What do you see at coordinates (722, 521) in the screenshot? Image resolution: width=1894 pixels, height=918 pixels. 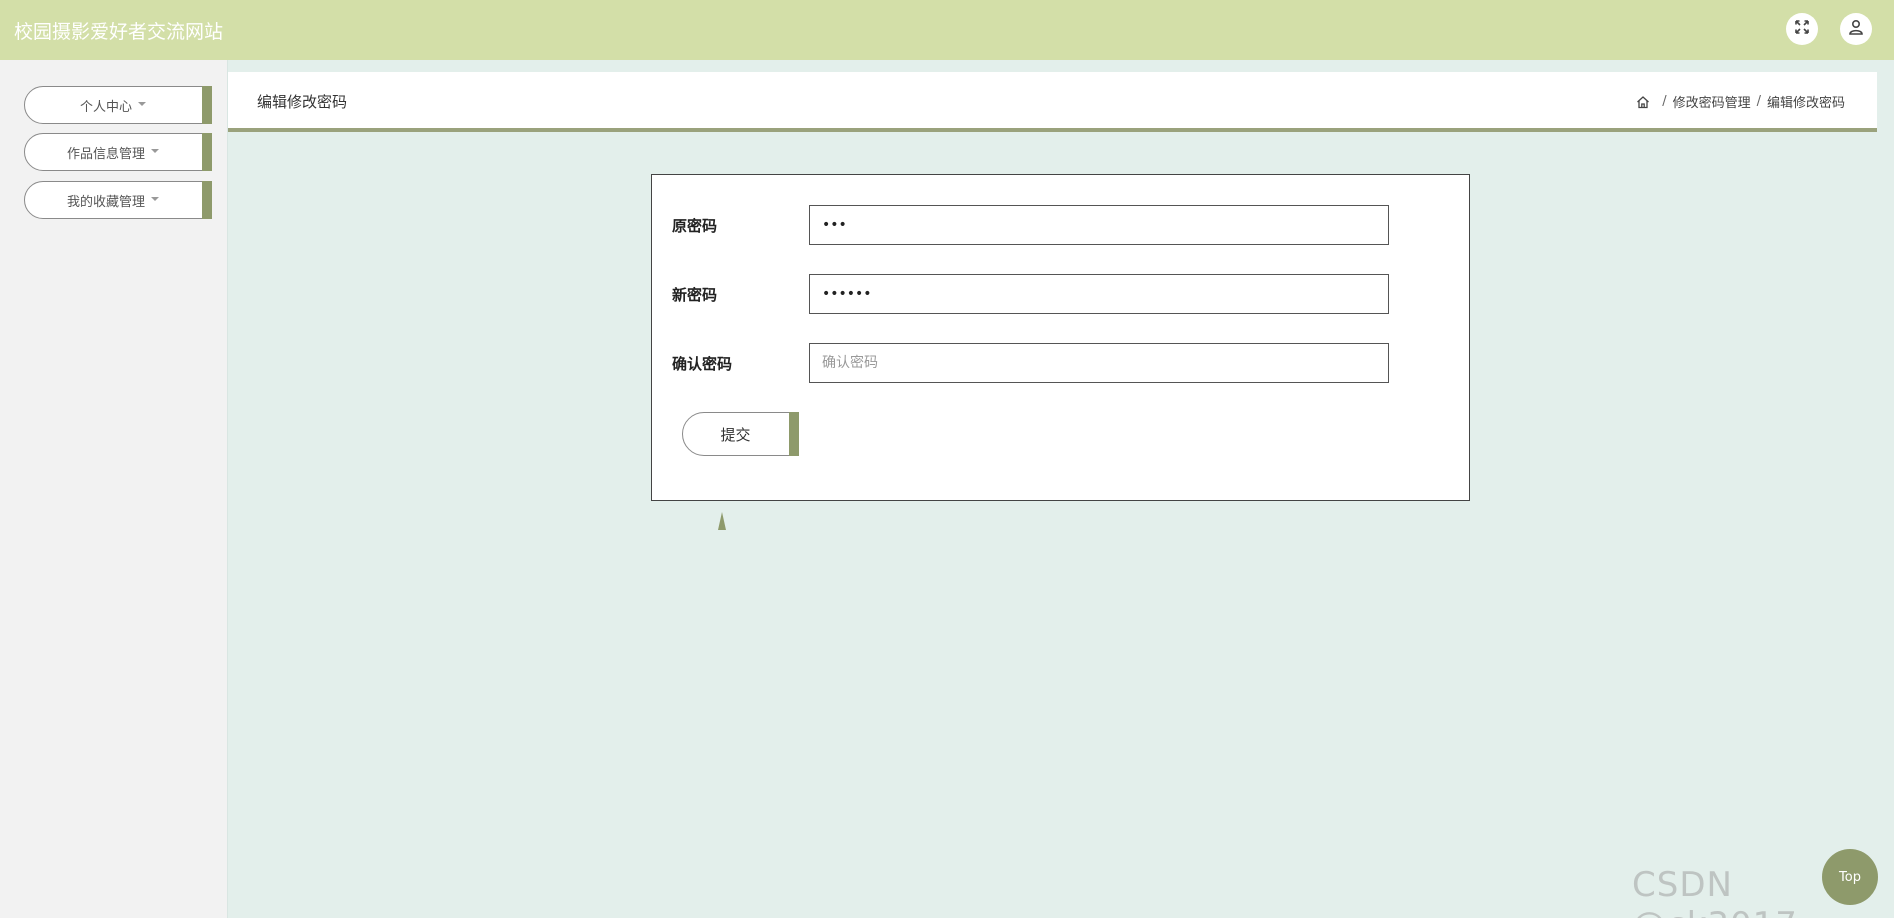 I see `pointer-triangle-icon` at bounding box center [722, 521].